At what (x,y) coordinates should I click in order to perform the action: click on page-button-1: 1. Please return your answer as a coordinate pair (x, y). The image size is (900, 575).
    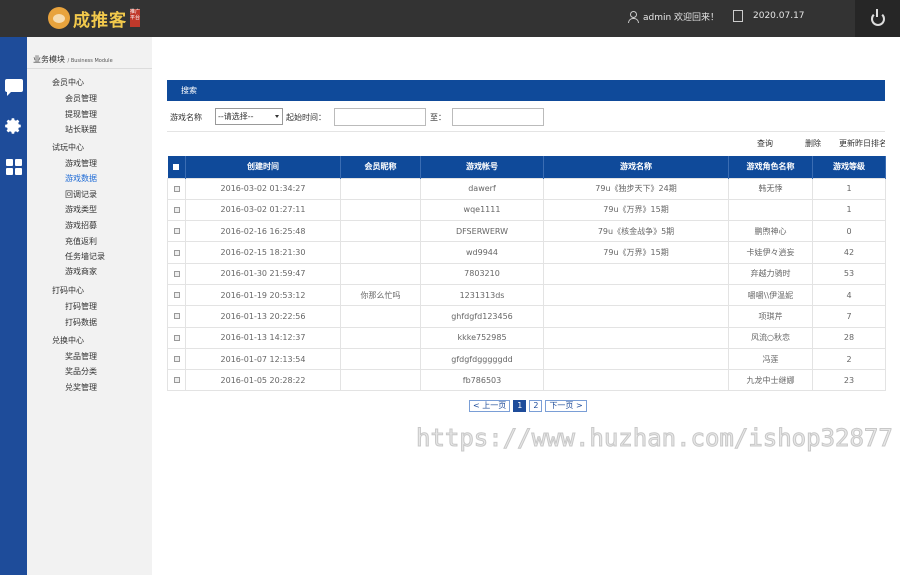
    Looking at the image, I should click on (520, 406).